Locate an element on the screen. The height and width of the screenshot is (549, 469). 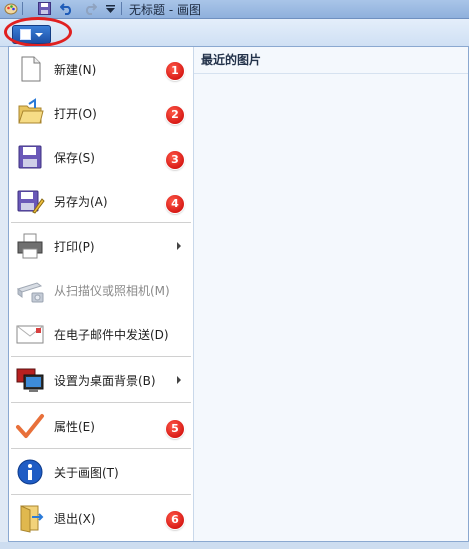
menu-item-set-wallpaper: 设置为桌面背景(B) is located at coordinates (101, 380).